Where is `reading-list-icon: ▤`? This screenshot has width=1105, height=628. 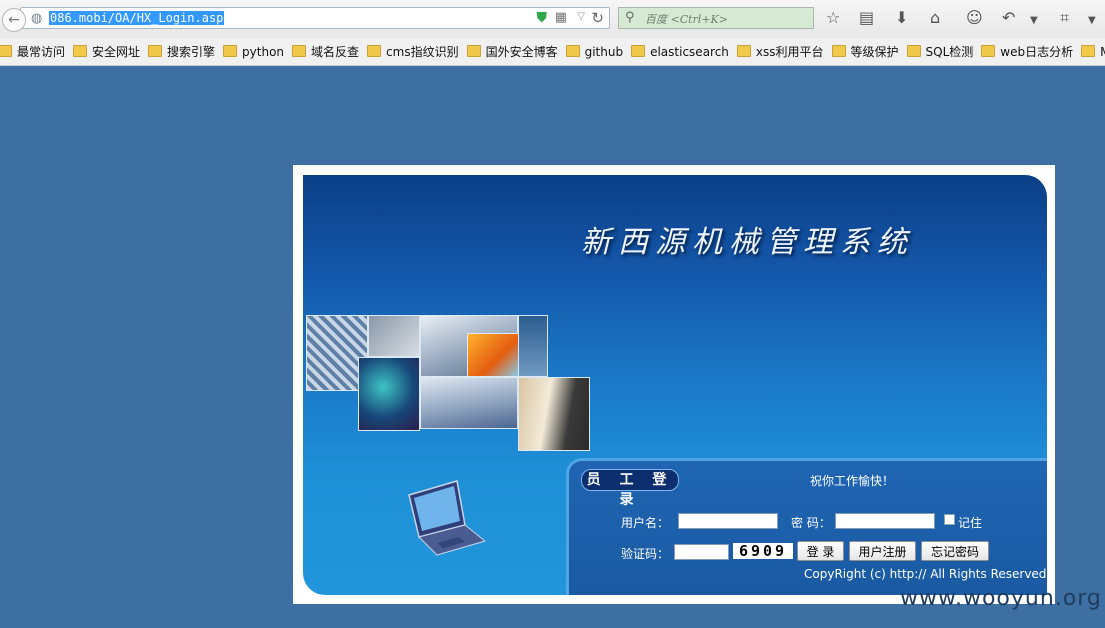 reading-list-icon: ▤ is located at coordinates (866, 18).